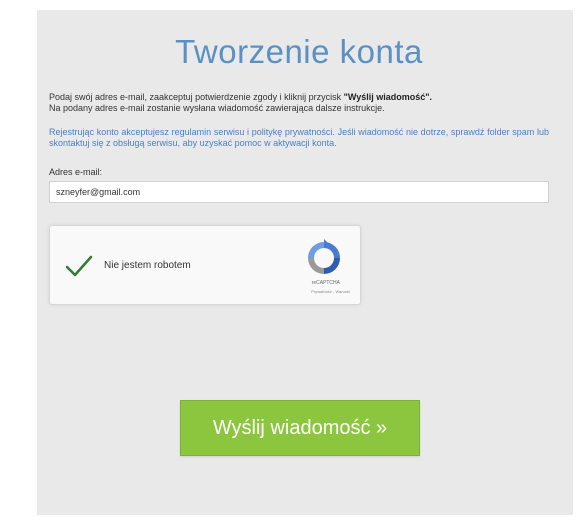  What do you see at coordinates (299, 51) in the screenshot?
I see `page-title: Tworzenie konta` at bounding box center [299, 51].